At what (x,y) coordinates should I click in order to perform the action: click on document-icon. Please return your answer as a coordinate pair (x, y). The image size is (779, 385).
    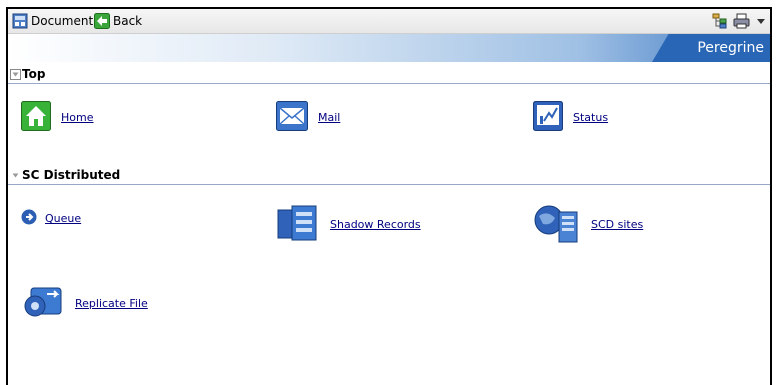
    Looking at the image, I should click on (20, 21).